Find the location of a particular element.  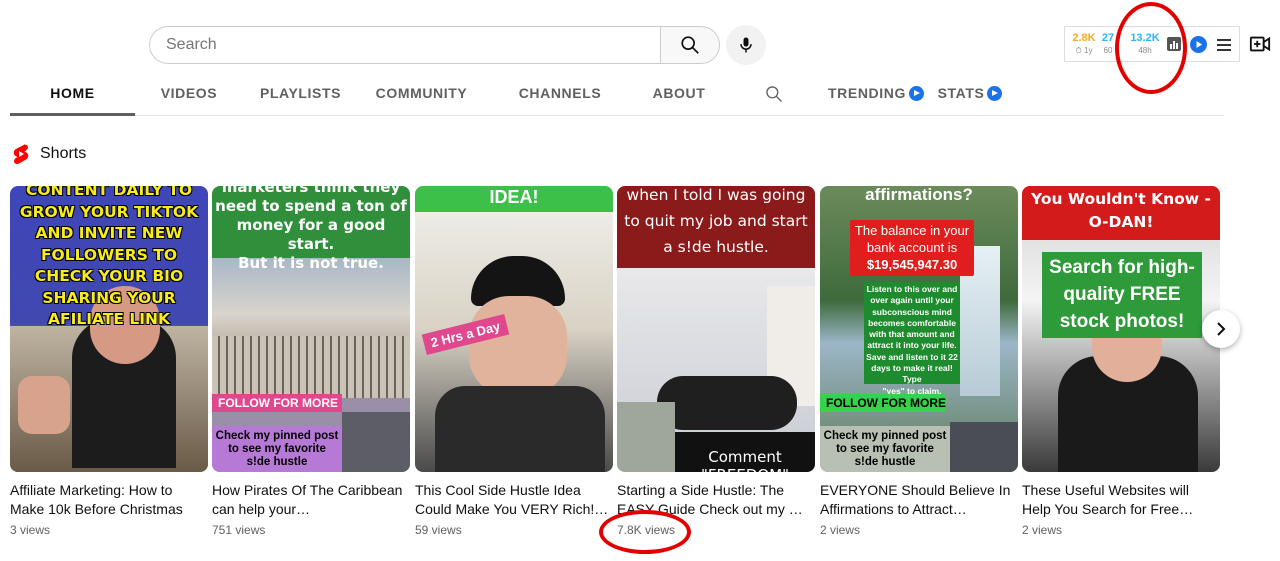

chevron-right-icon is located at coordinates (1221, 329).